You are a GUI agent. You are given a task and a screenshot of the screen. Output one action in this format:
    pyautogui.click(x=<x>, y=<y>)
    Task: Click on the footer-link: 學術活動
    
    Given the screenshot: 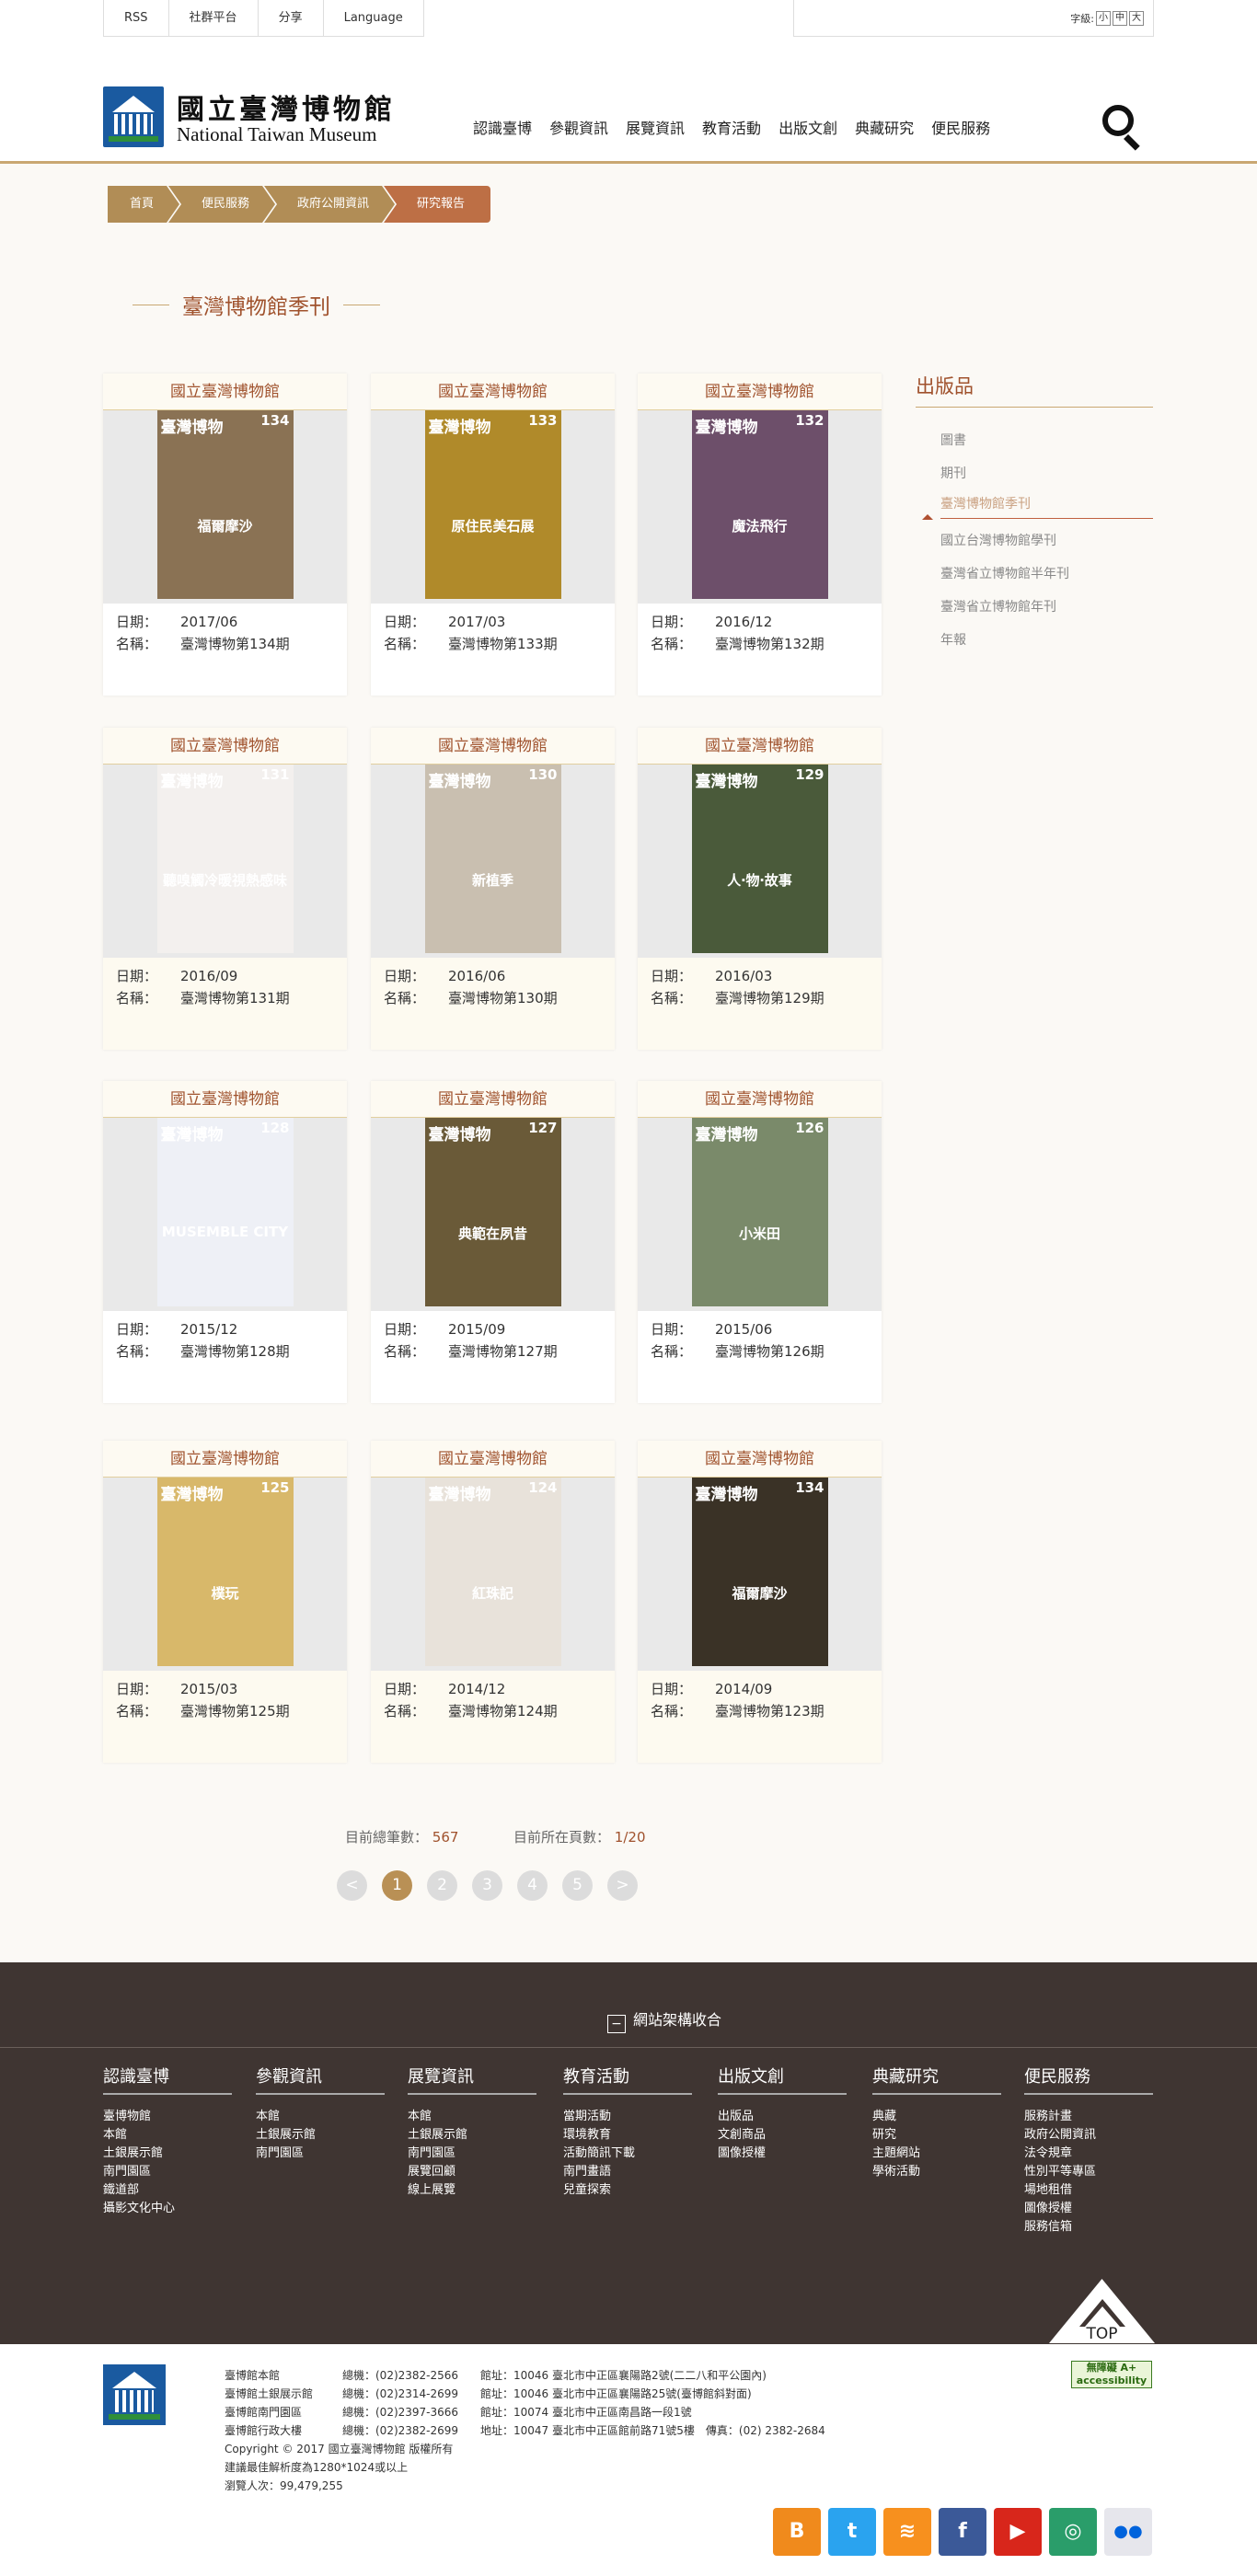 What is the action you would take?
    pyautogui.click(x=936, y=2172)
    